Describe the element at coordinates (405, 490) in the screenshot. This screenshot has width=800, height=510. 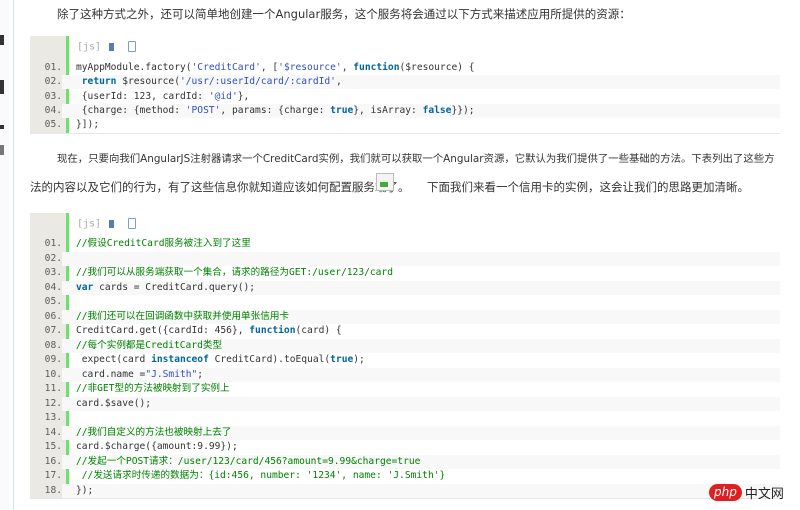
I see `code-line: 18.});` at that location.